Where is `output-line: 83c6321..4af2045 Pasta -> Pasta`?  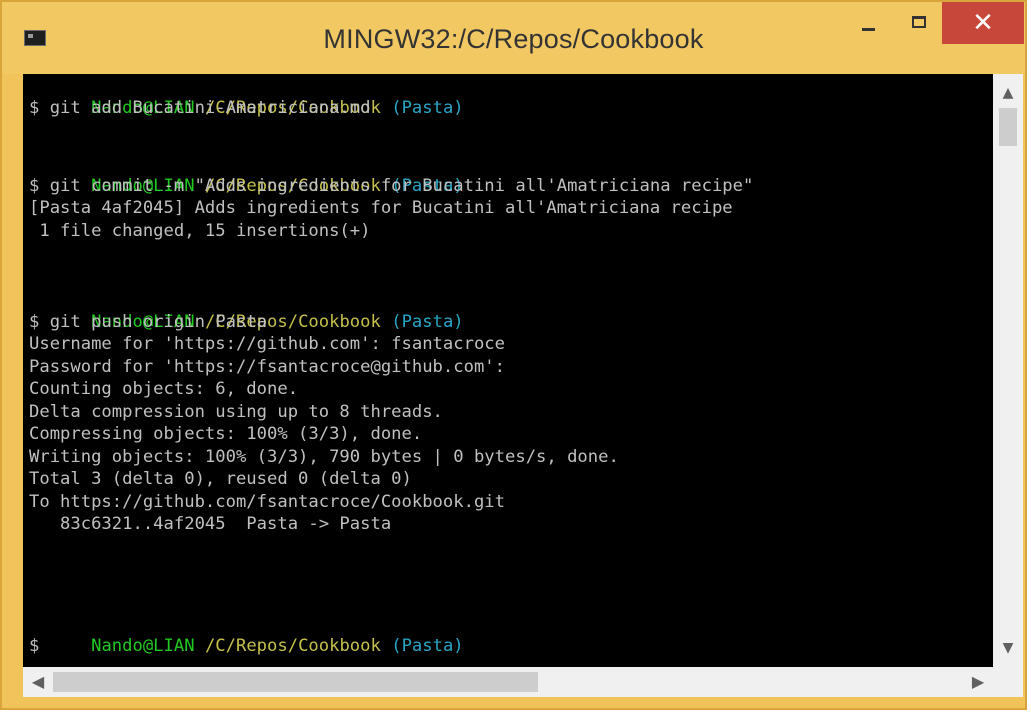 output-line: 83c6321..4af2045 Pasta -> Pasta is located at coordinates (210, 524).